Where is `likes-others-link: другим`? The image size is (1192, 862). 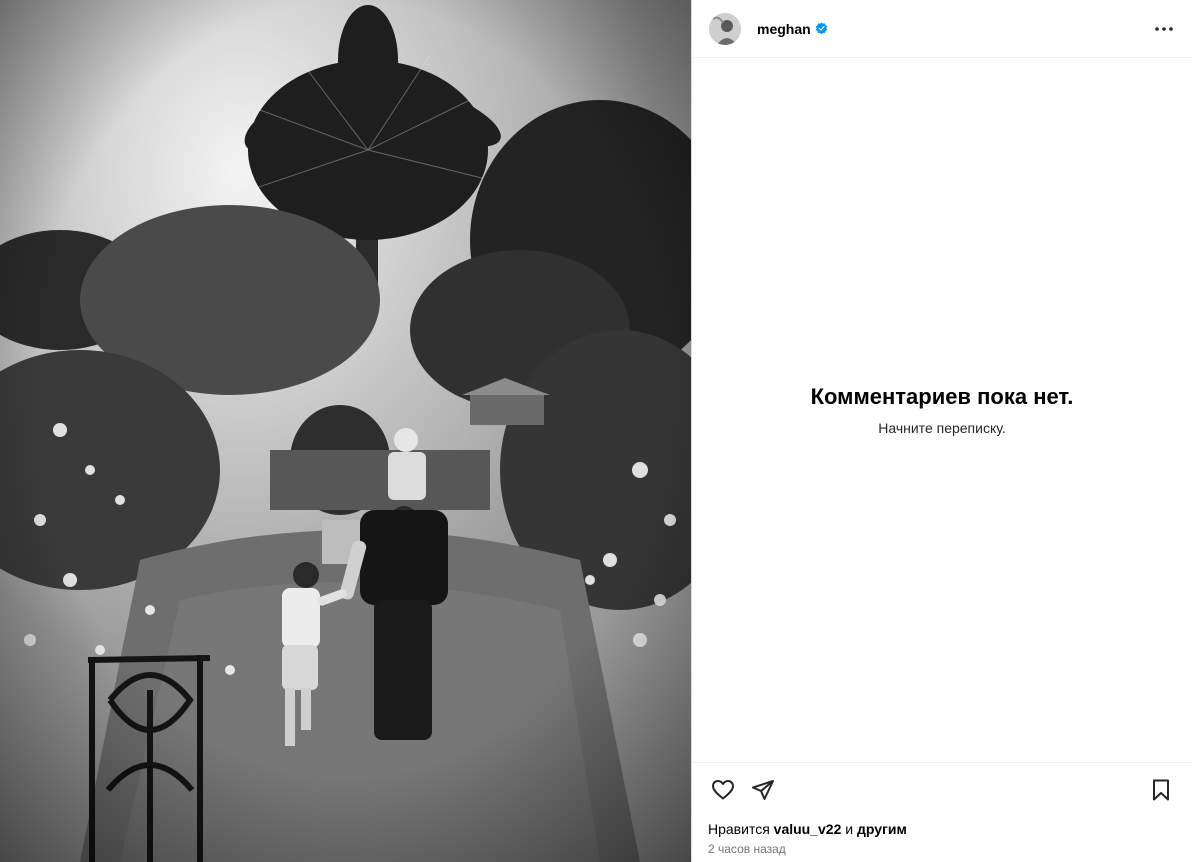 likes-others-link: другим is located at coordinates (882, 829).